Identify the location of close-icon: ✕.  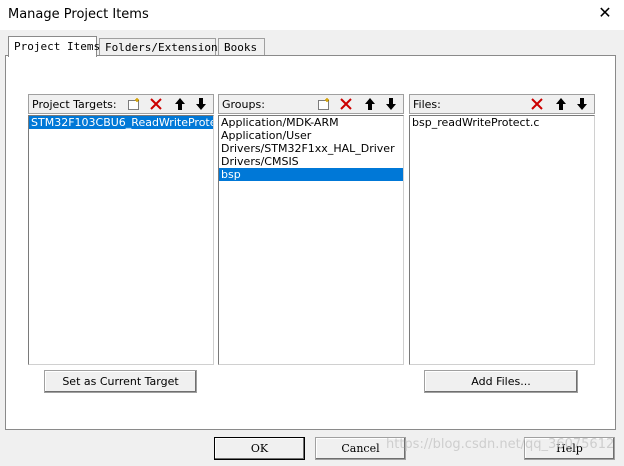
(605, 14).